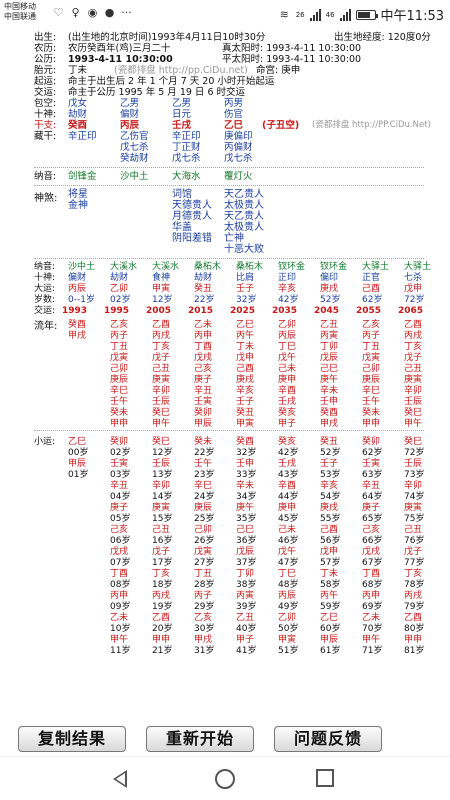 This screenshot has height=800, width=450. What do you see at coordinates (315, 14) in the screenshot?
I see `signal-icon` at bounding box center [315, 14].